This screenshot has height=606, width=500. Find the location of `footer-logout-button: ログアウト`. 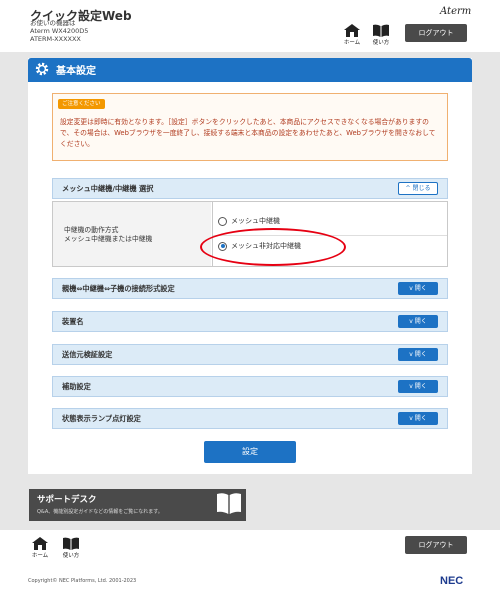

footer-logout-button: ログアウト is located at coordinates (436, 545).